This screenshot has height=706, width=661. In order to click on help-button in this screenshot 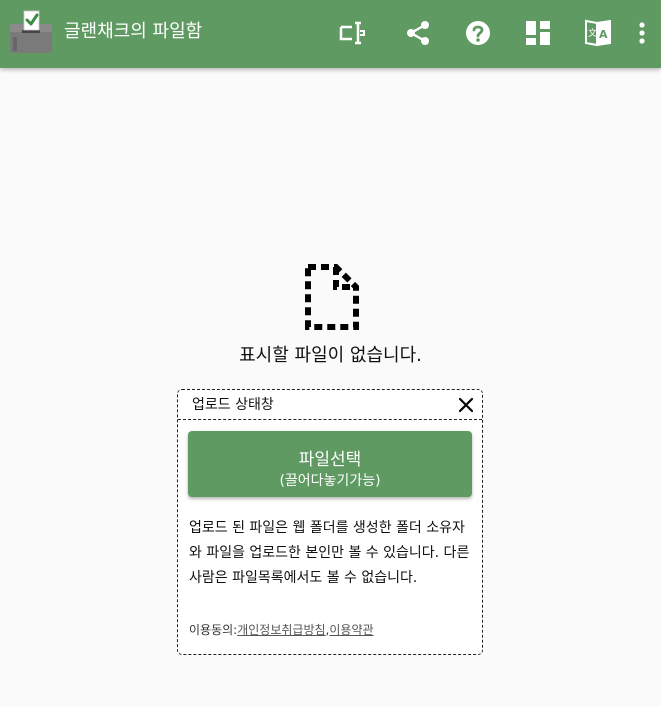, I will do `click(478, 33)`.